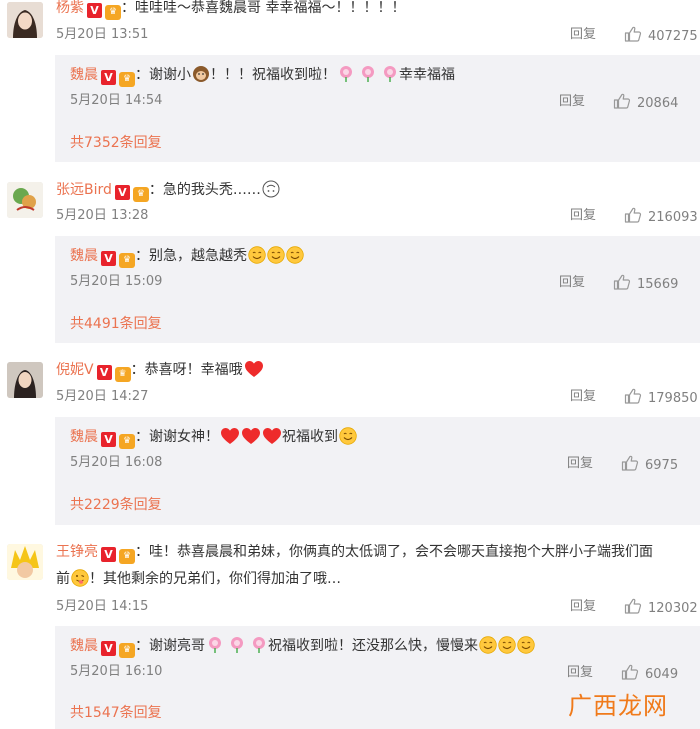 The width and height of the screenshot is (700, 729). I want to click on like-button: 407275, so click(661, 35).